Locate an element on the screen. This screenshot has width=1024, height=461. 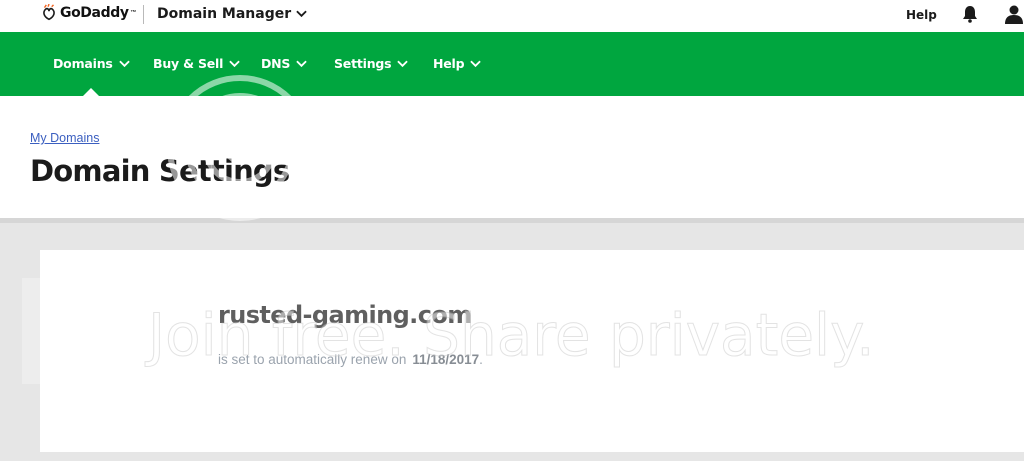
brand-name: GoDaddy is located at coordinates (94, 13).